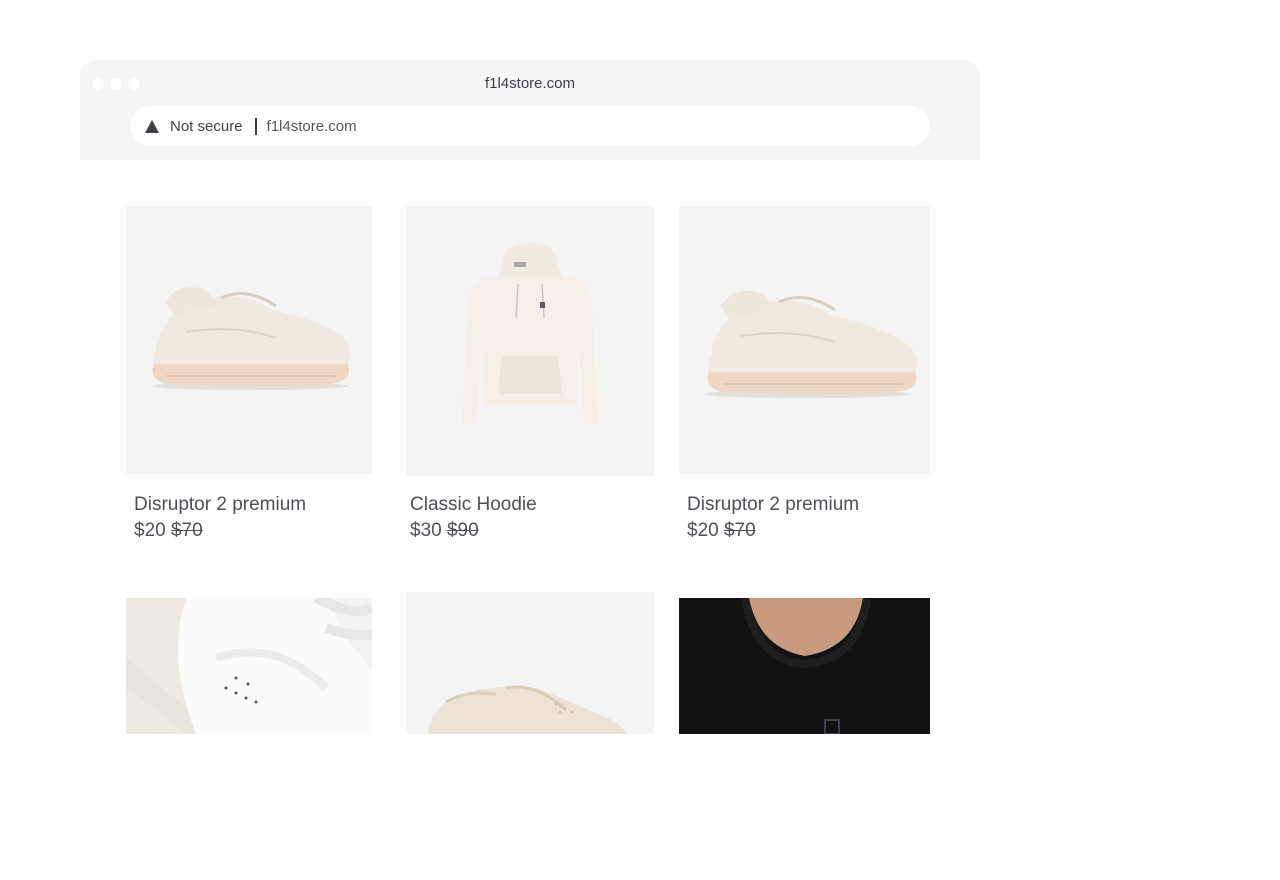  I want to click on product-price: $30 $90, so click(444, 531).